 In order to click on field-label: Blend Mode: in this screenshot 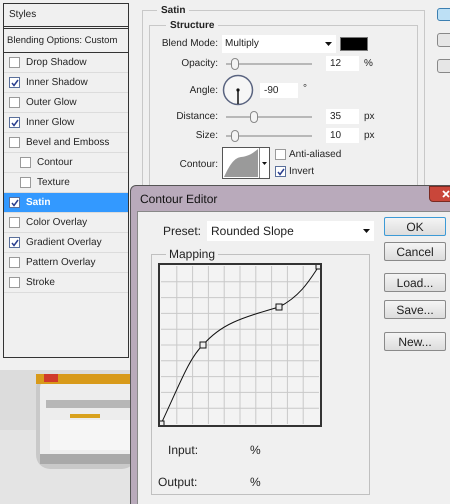, I will do `click(189, 44)`.